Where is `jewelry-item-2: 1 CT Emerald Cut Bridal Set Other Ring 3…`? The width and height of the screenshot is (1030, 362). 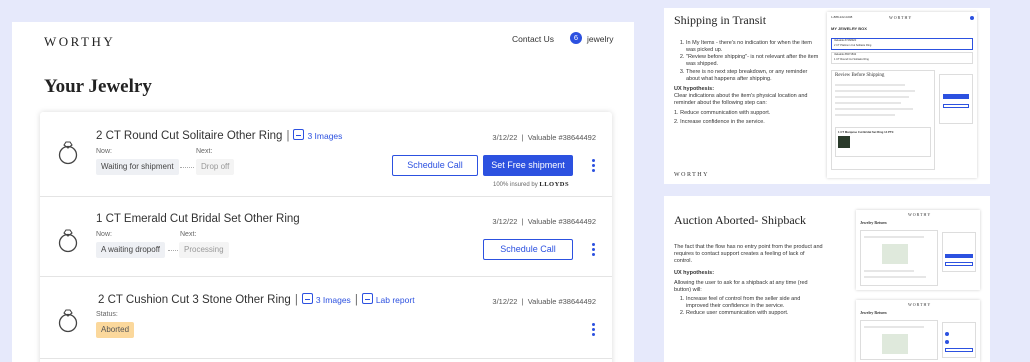 jewelry-item-2: 1 CT Emerald Cut Bridal Set Other Ring 3… is located at coordinates (326, 237).